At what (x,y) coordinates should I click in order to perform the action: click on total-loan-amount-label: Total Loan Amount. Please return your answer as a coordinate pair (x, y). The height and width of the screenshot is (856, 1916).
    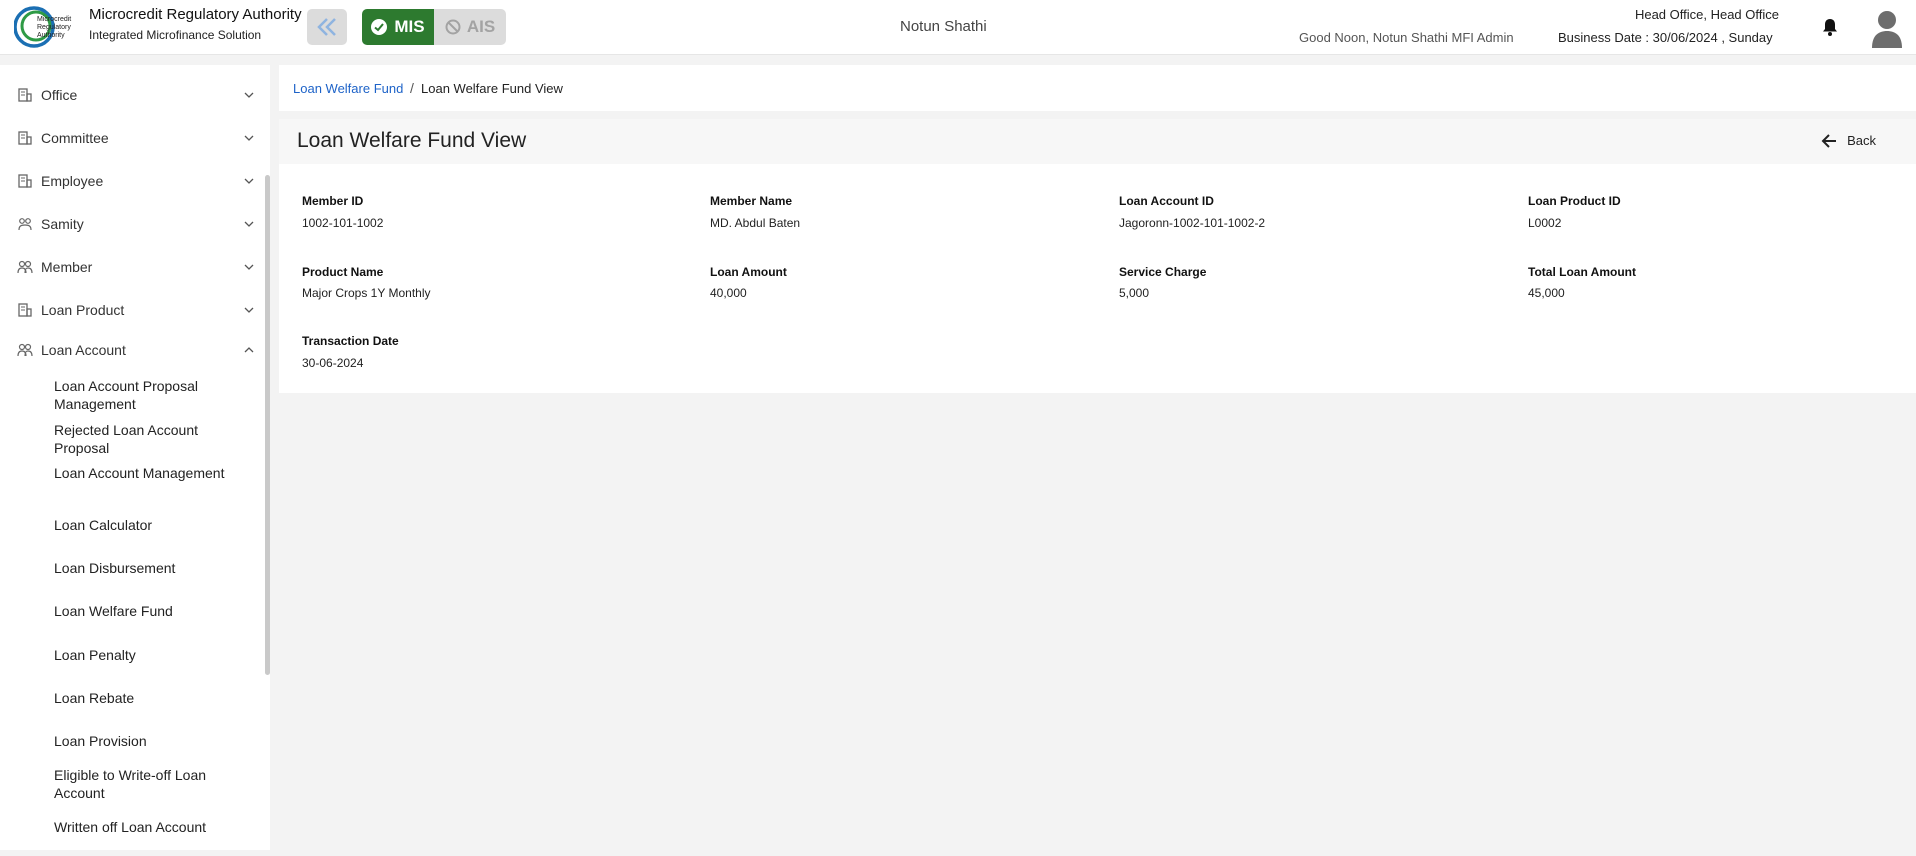
    Looking at the image, I should click on (1582, 272).